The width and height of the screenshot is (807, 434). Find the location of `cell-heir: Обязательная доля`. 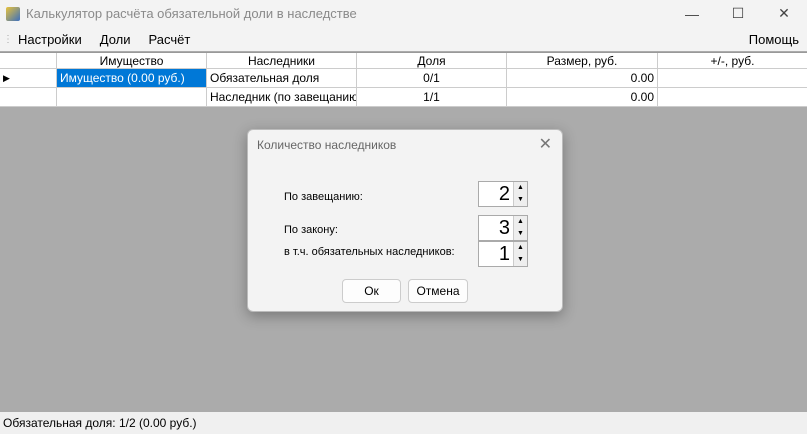

cell-heir: Обязательная доля is located at coordinates (282, 78).